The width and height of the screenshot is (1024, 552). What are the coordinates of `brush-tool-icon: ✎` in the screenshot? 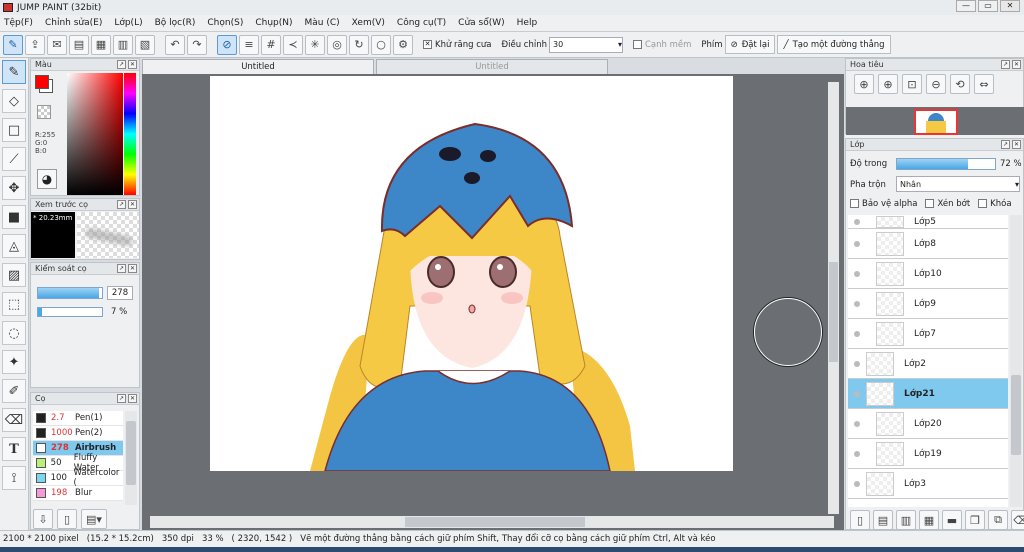 It's located at (14, 72).